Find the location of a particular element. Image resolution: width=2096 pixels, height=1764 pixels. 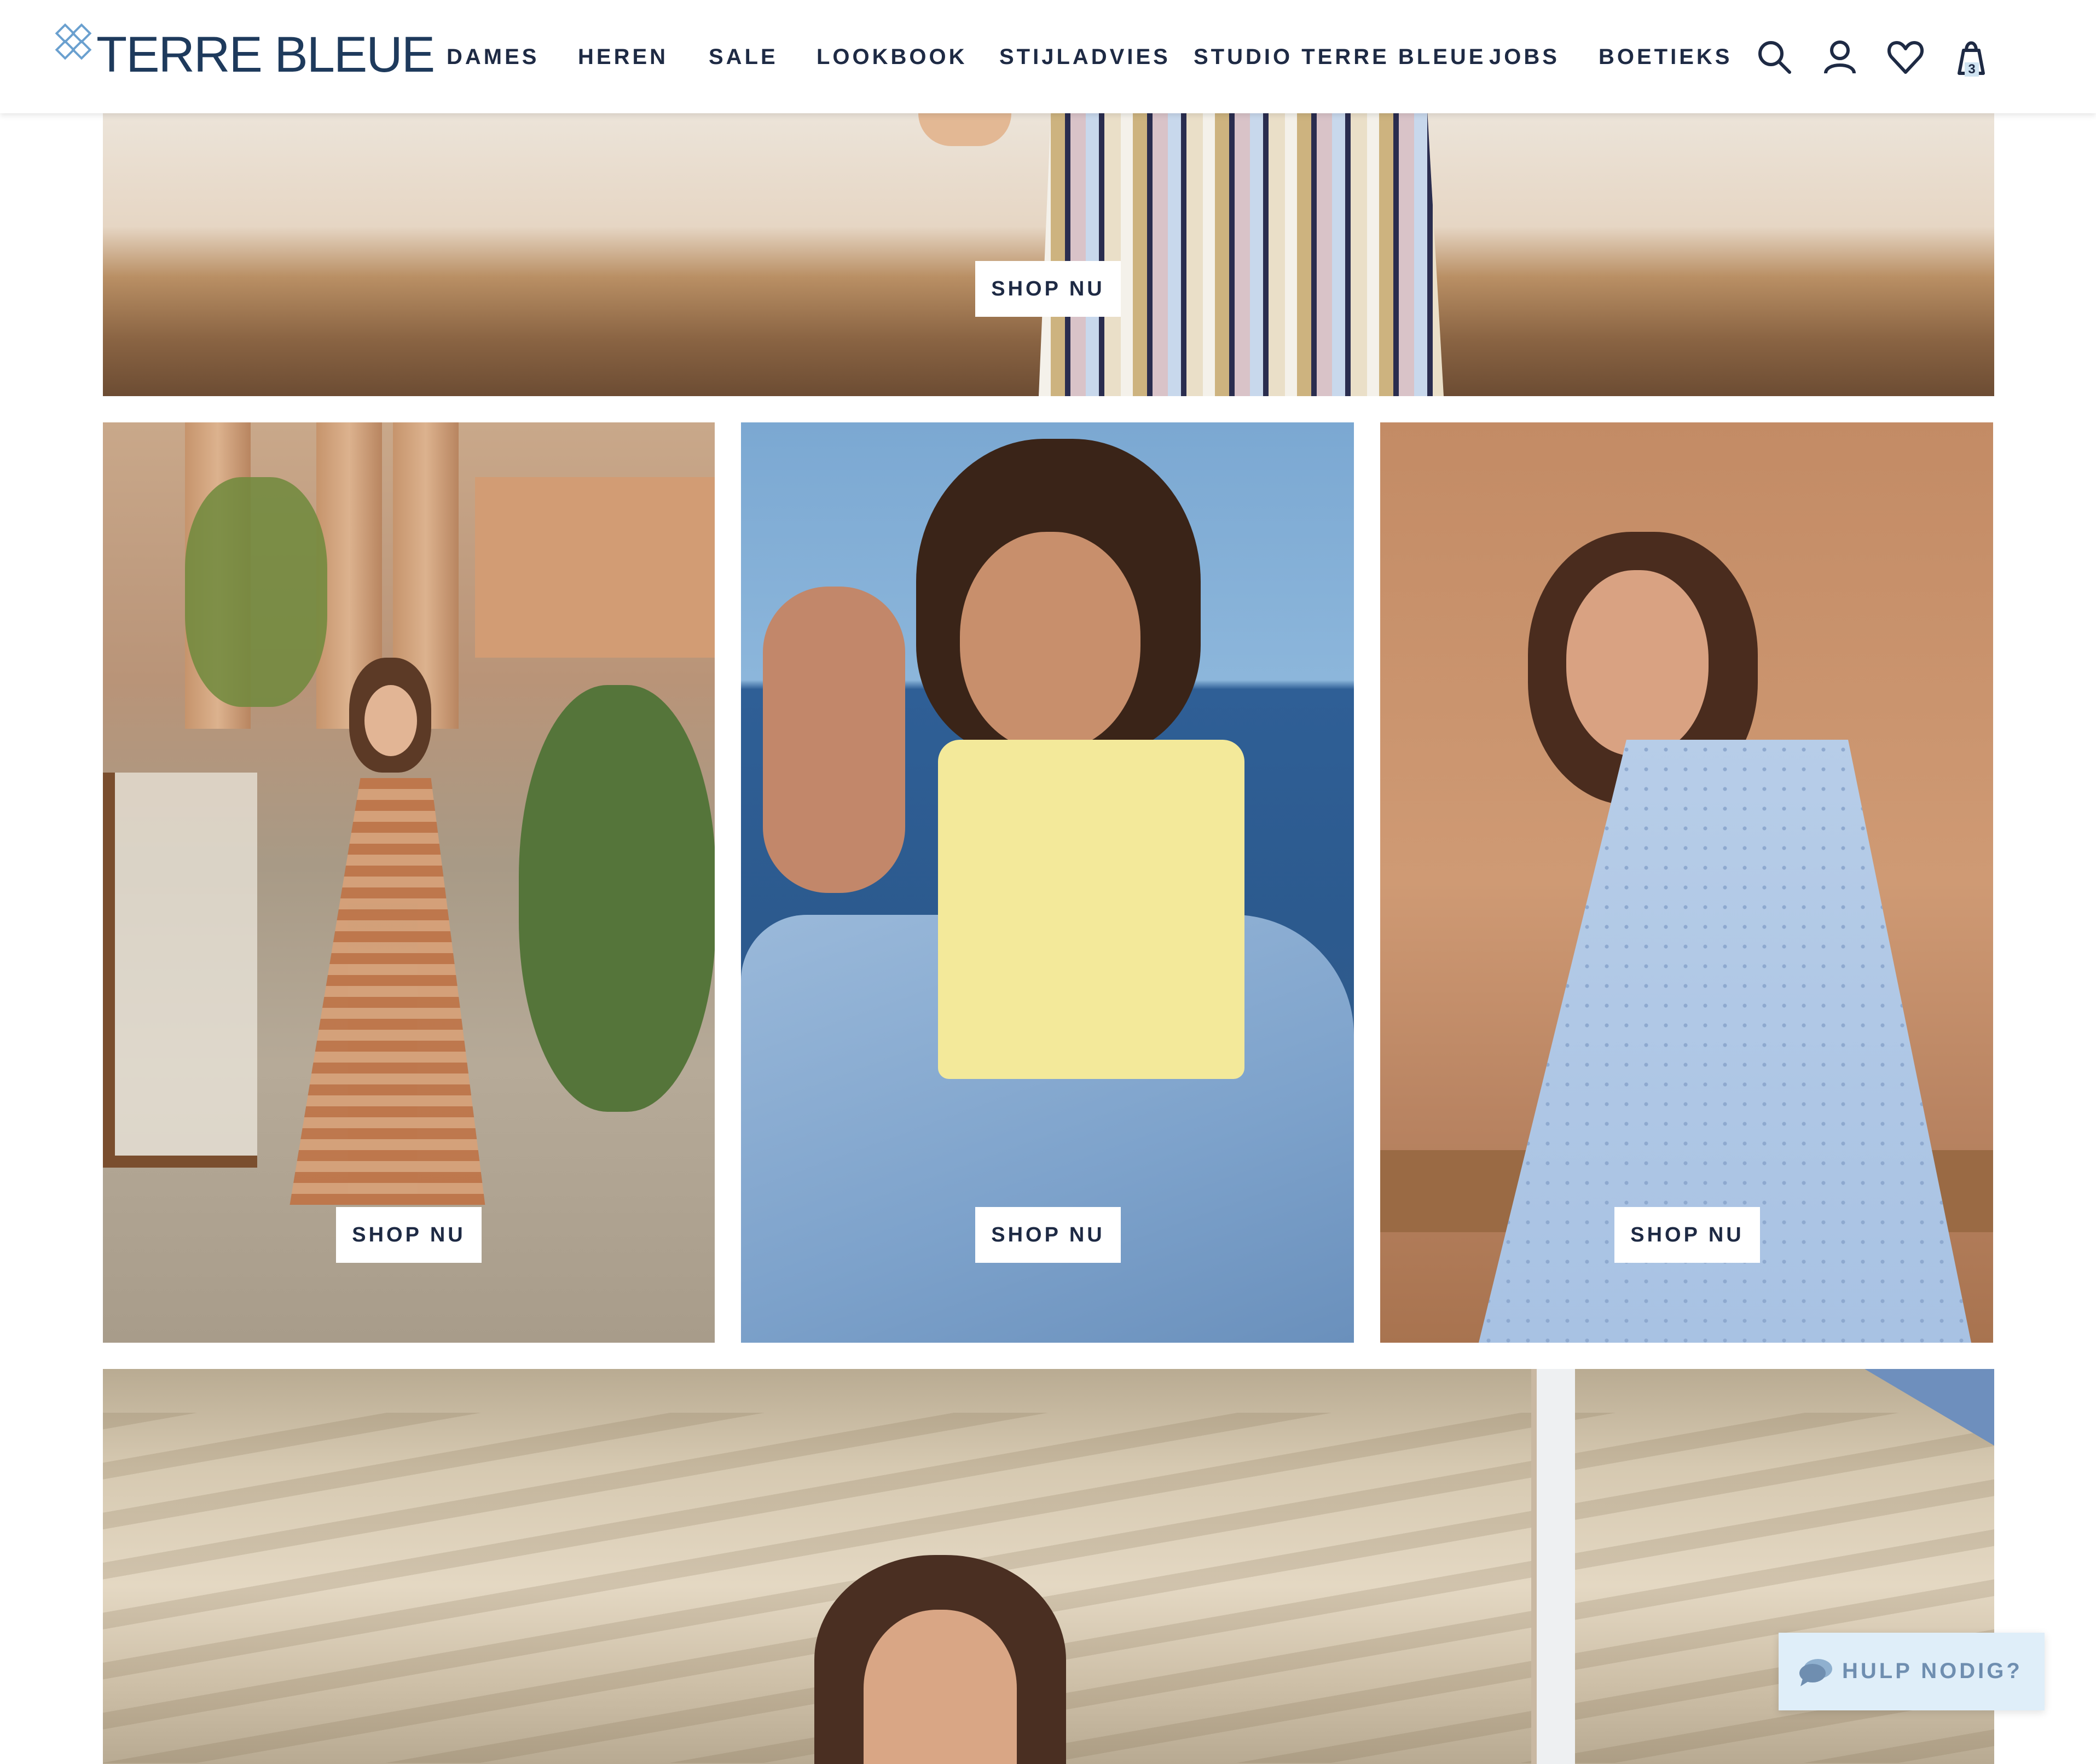

photo-detail is located at coordinates (965, 129).